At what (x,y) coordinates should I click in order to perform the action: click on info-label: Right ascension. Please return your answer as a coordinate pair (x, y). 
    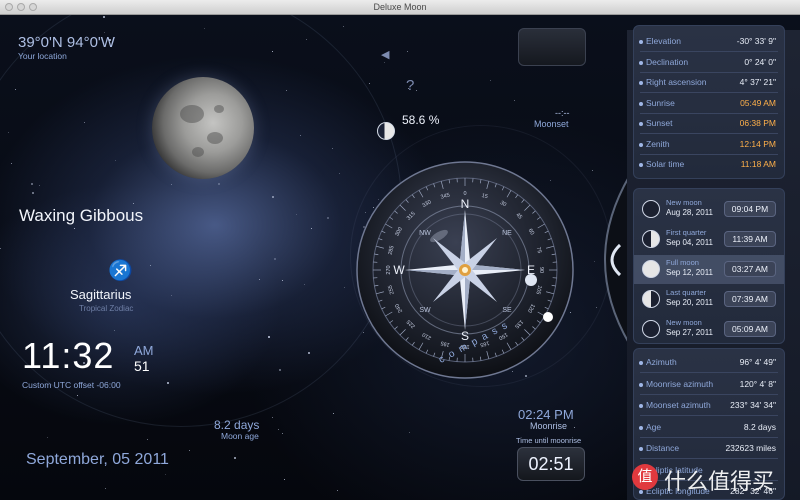
    Looking at the image, I should click on (676, 82).